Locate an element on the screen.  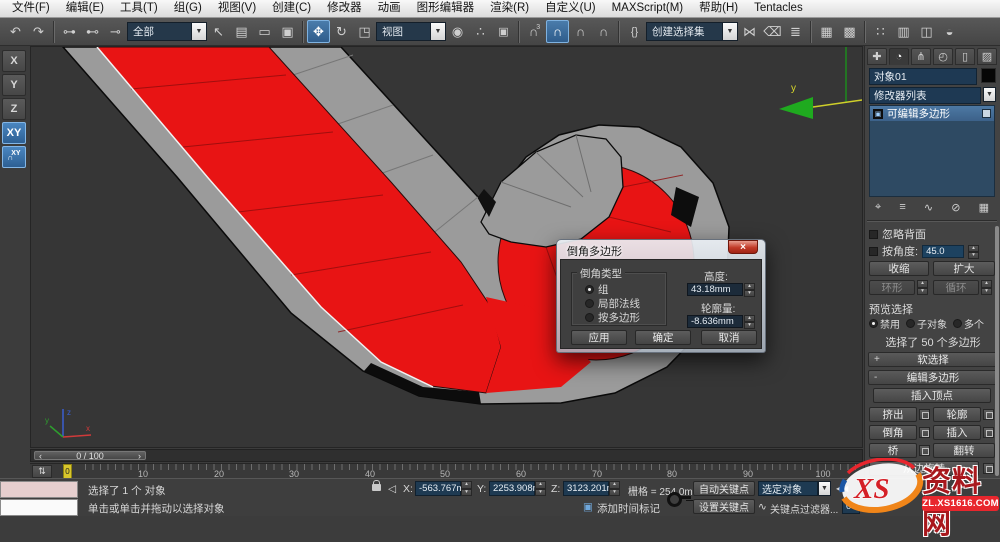
outline-button: 轮廓 is located at coordinates (957, 414).